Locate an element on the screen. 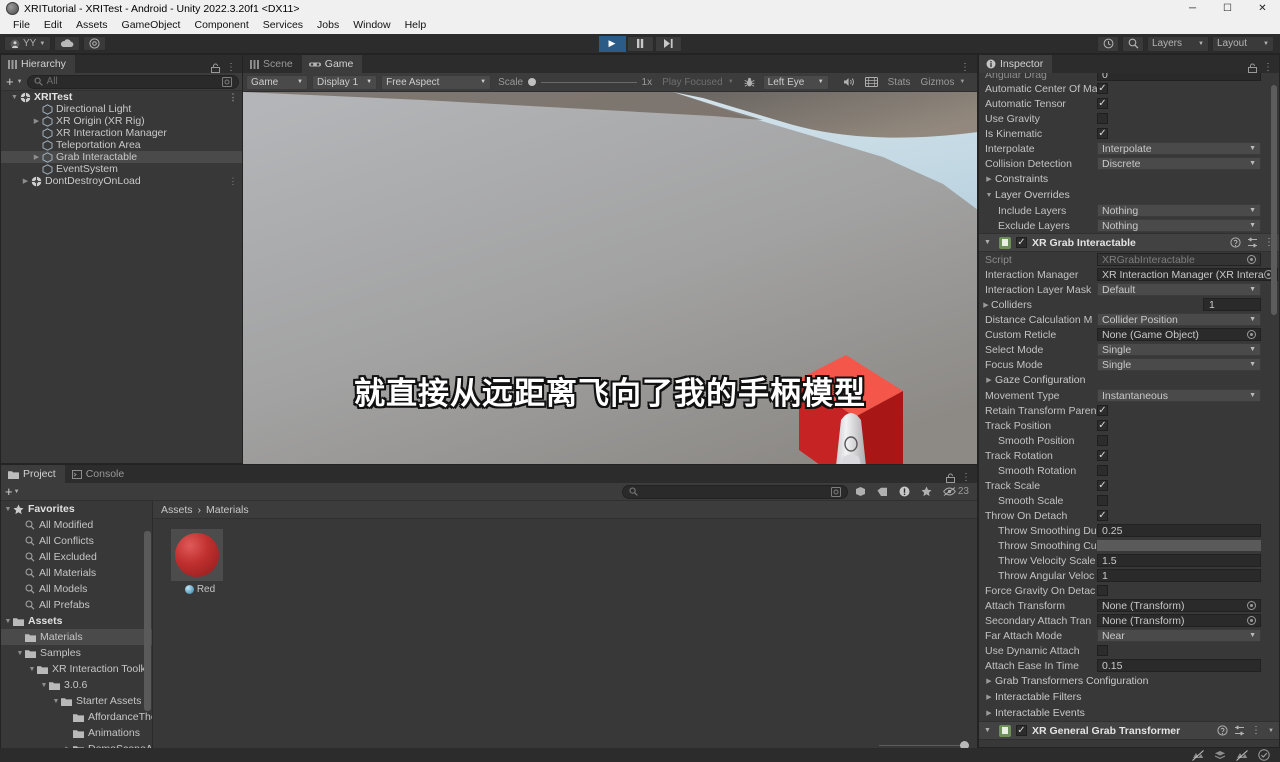 The height and width of the screenshot is (762, 1280). check-circle-icon is located at coordinates (1264, 755).